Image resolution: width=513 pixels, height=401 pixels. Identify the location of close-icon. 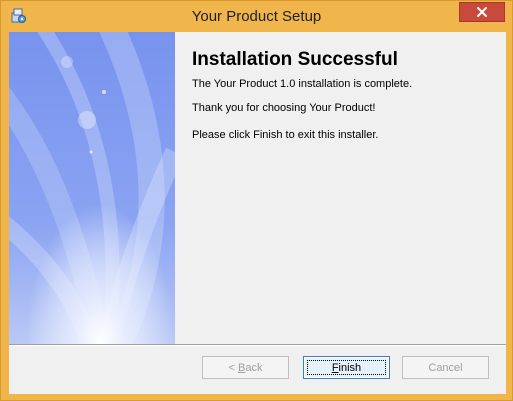
(482, 12).